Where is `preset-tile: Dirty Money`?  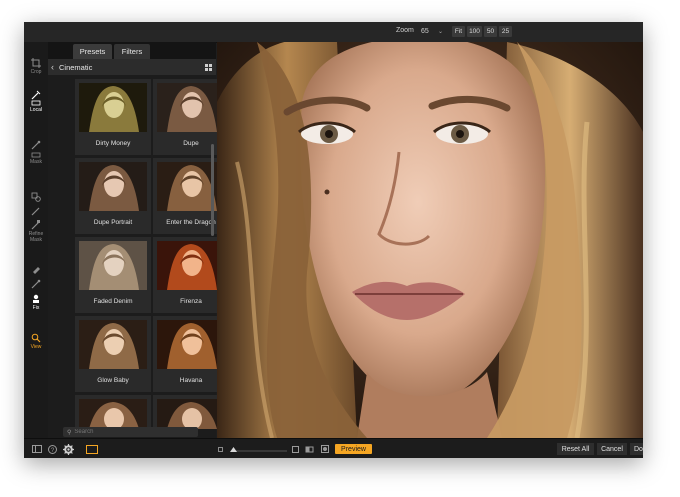
preset-tile: Dirty Money is located at coordinates (113, 117).